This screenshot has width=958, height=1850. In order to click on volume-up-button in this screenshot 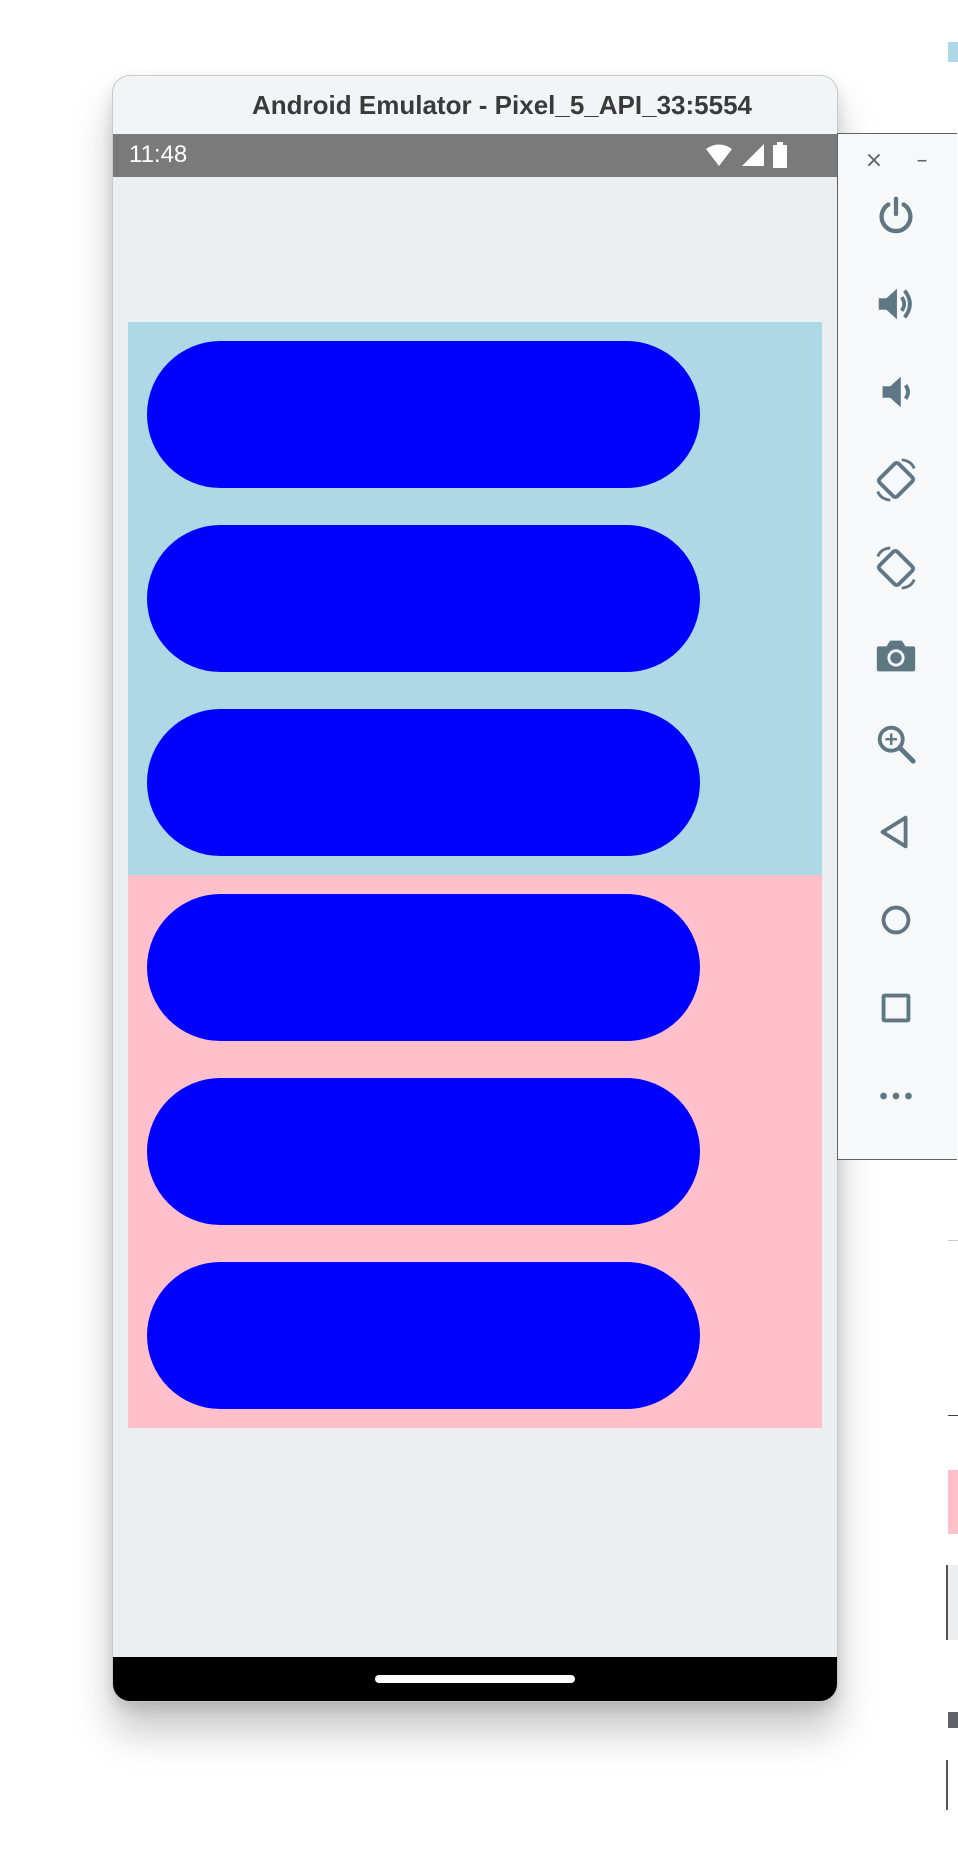, I will do `click(896, 304)`.